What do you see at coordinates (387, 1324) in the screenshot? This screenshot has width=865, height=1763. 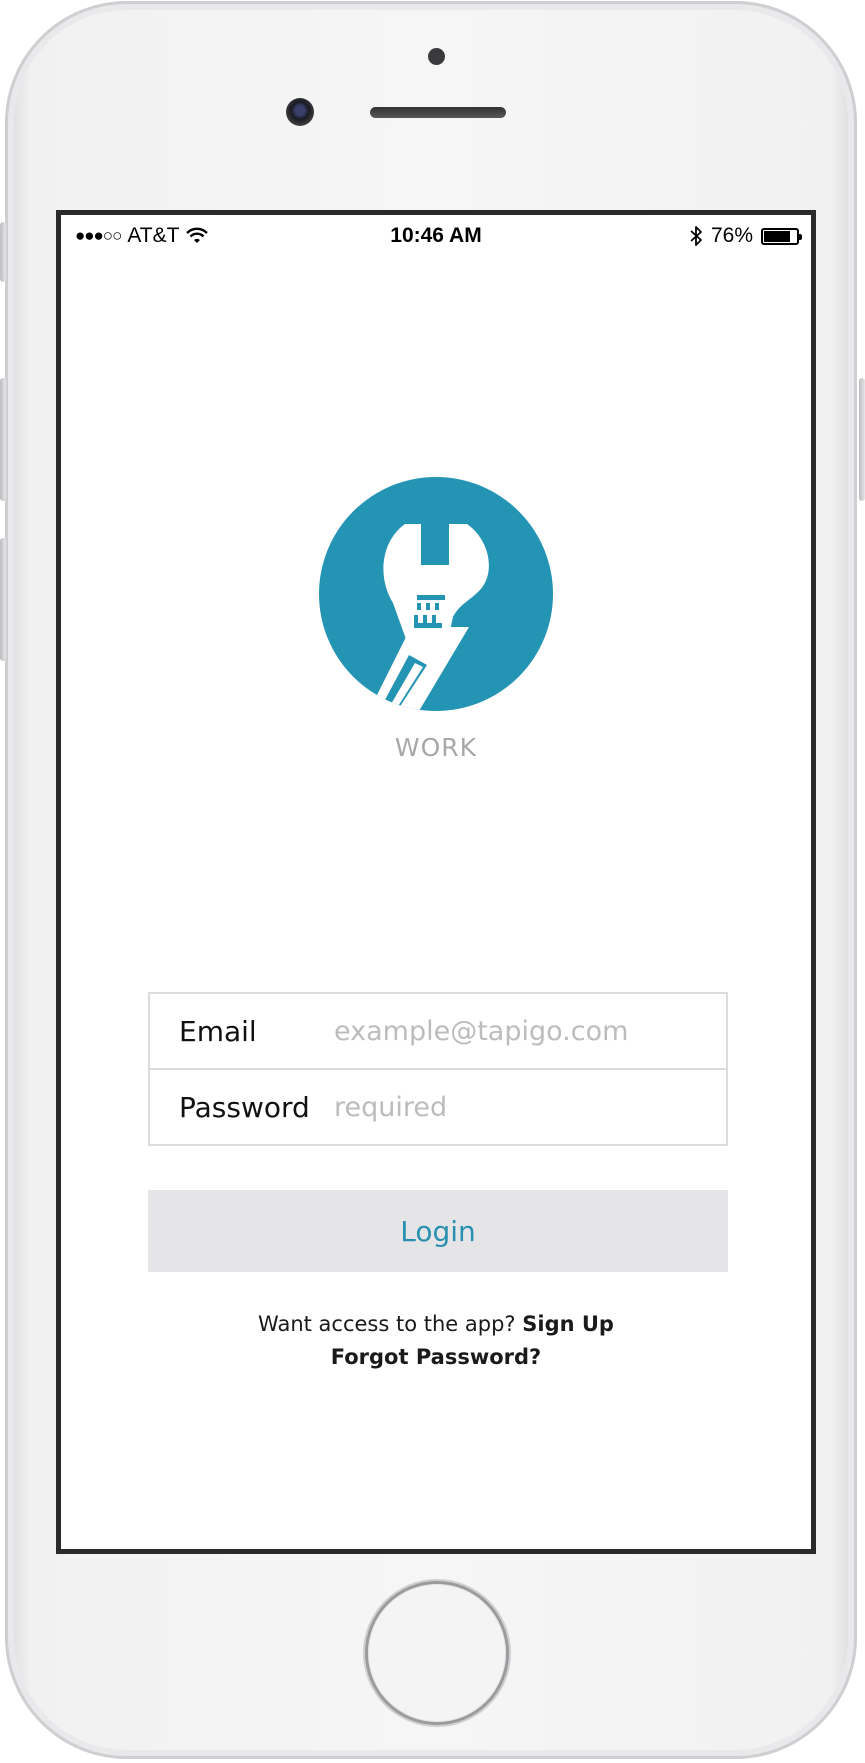 I see `signup-prompt: Want access to the app?` at bounding box center [387, 1324].